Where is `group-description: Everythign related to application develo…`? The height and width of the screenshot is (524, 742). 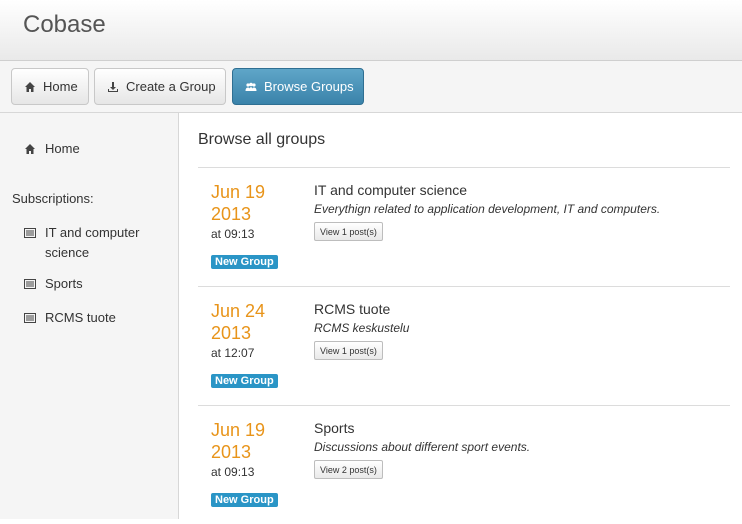
group-description: Everythign related to application develo… is located at coordinates (487, 209).